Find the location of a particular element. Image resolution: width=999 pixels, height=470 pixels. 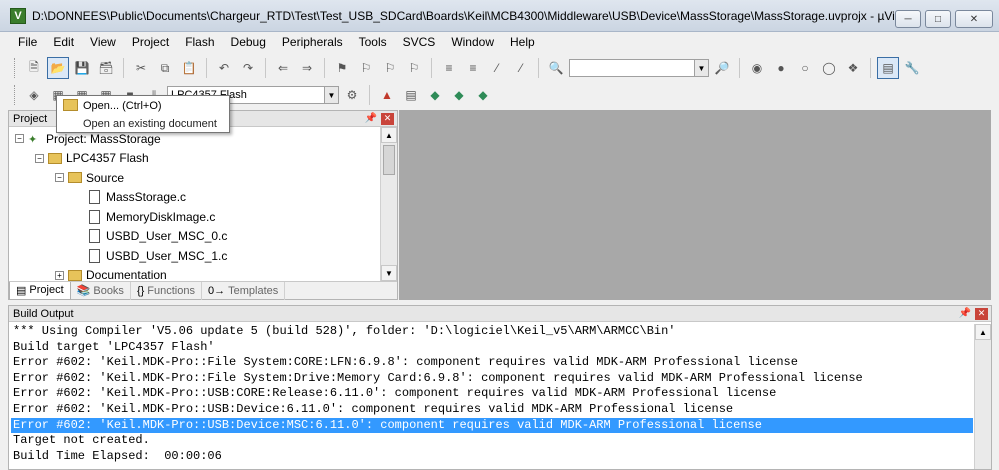

tree-item-file: MassStorage.c is located at coordinates (203, 198).